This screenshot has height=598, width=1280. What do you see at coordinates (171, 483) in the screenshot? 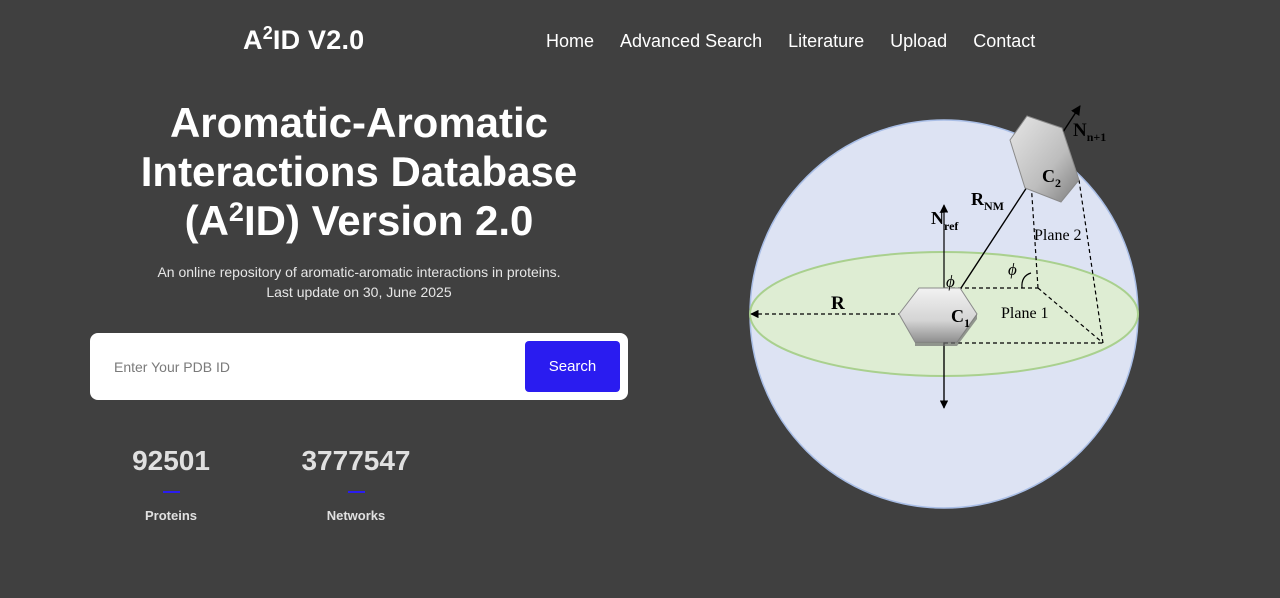
I see `stat-proteins: 92501 Proteins` at bounding box center [171, 483].